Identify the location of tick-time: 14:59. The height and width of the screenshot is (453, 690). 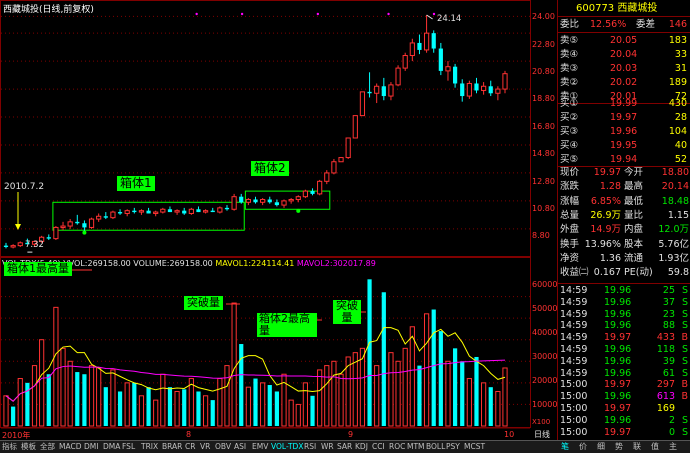
(574, 373).